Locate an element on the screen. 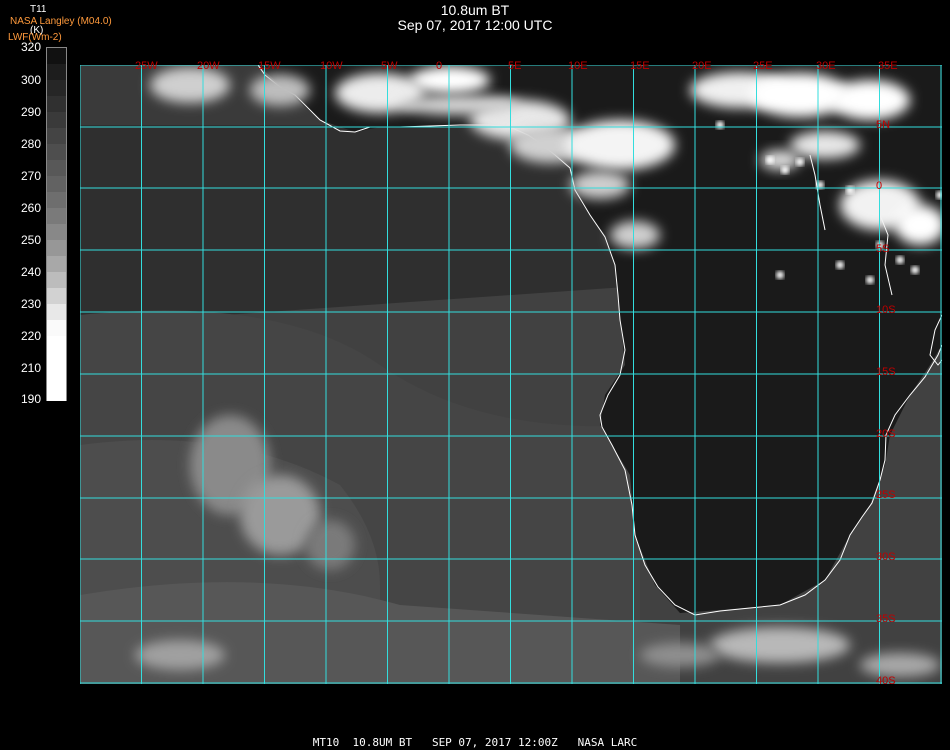  latitude-label: 40S is located at coordinates (886, 681).